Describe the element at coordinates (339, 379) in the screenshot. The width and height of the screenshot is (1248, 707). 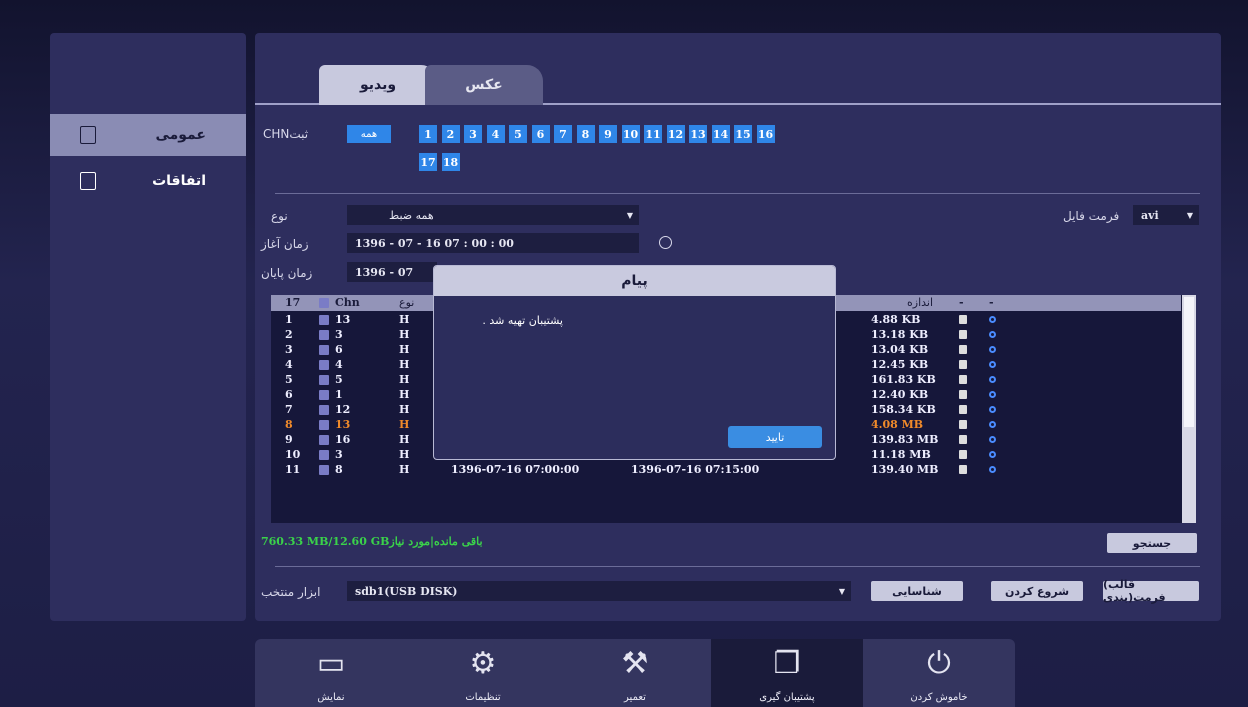
I see `row-channel: 5` at that location.